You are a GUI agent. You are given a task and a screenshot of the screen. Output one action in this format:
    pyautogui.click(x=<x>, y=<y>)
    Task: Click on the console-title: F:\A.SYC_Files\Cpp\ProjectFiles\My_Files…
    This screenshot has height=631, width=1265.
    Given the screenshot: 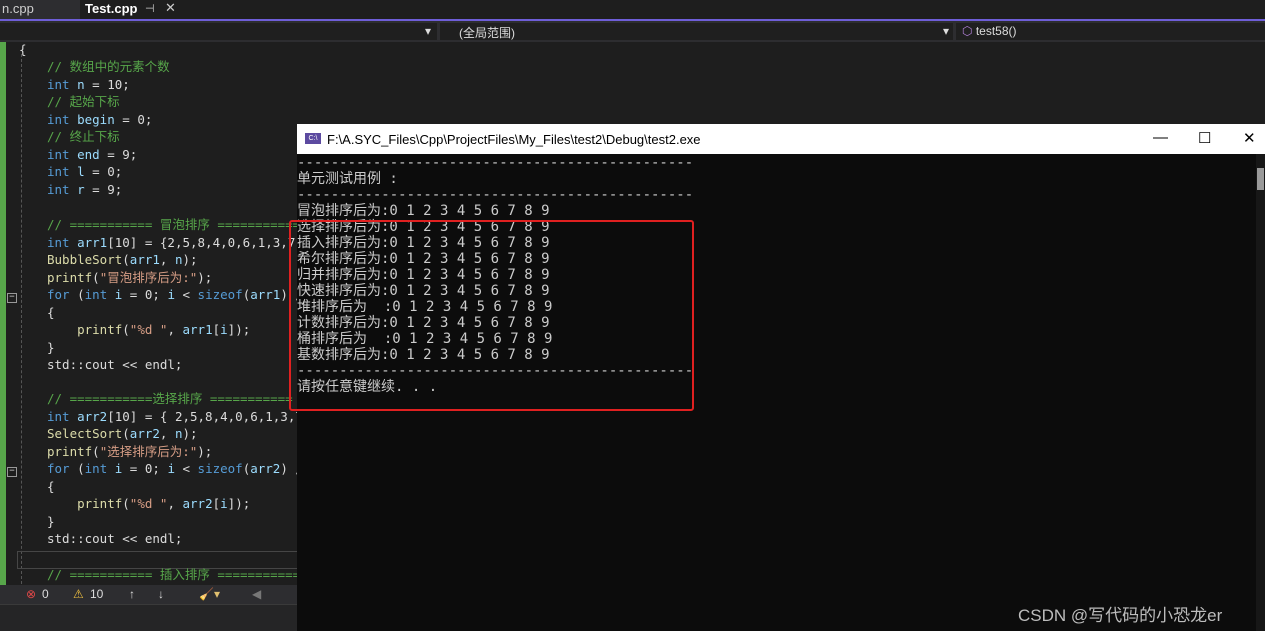 What is the action you would take?
    pyautogui.click(x=514, y=139)
    